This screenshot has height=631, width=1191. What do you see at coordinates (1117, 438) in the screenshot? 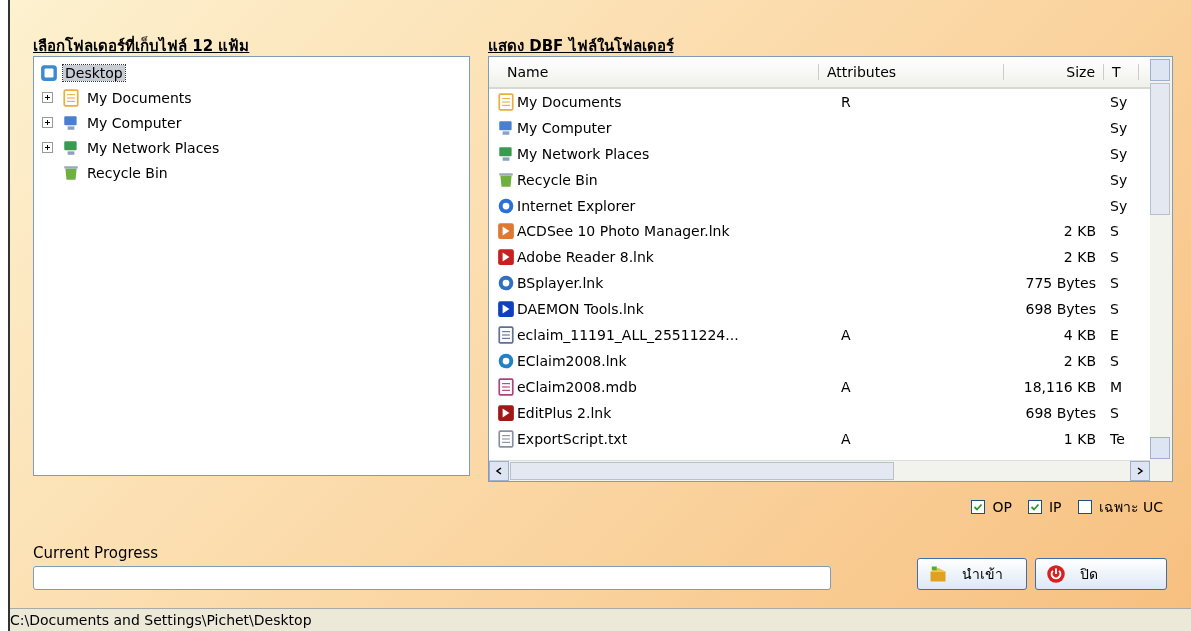
I see `table-cell: Te` at bounding box center [1117, 438].